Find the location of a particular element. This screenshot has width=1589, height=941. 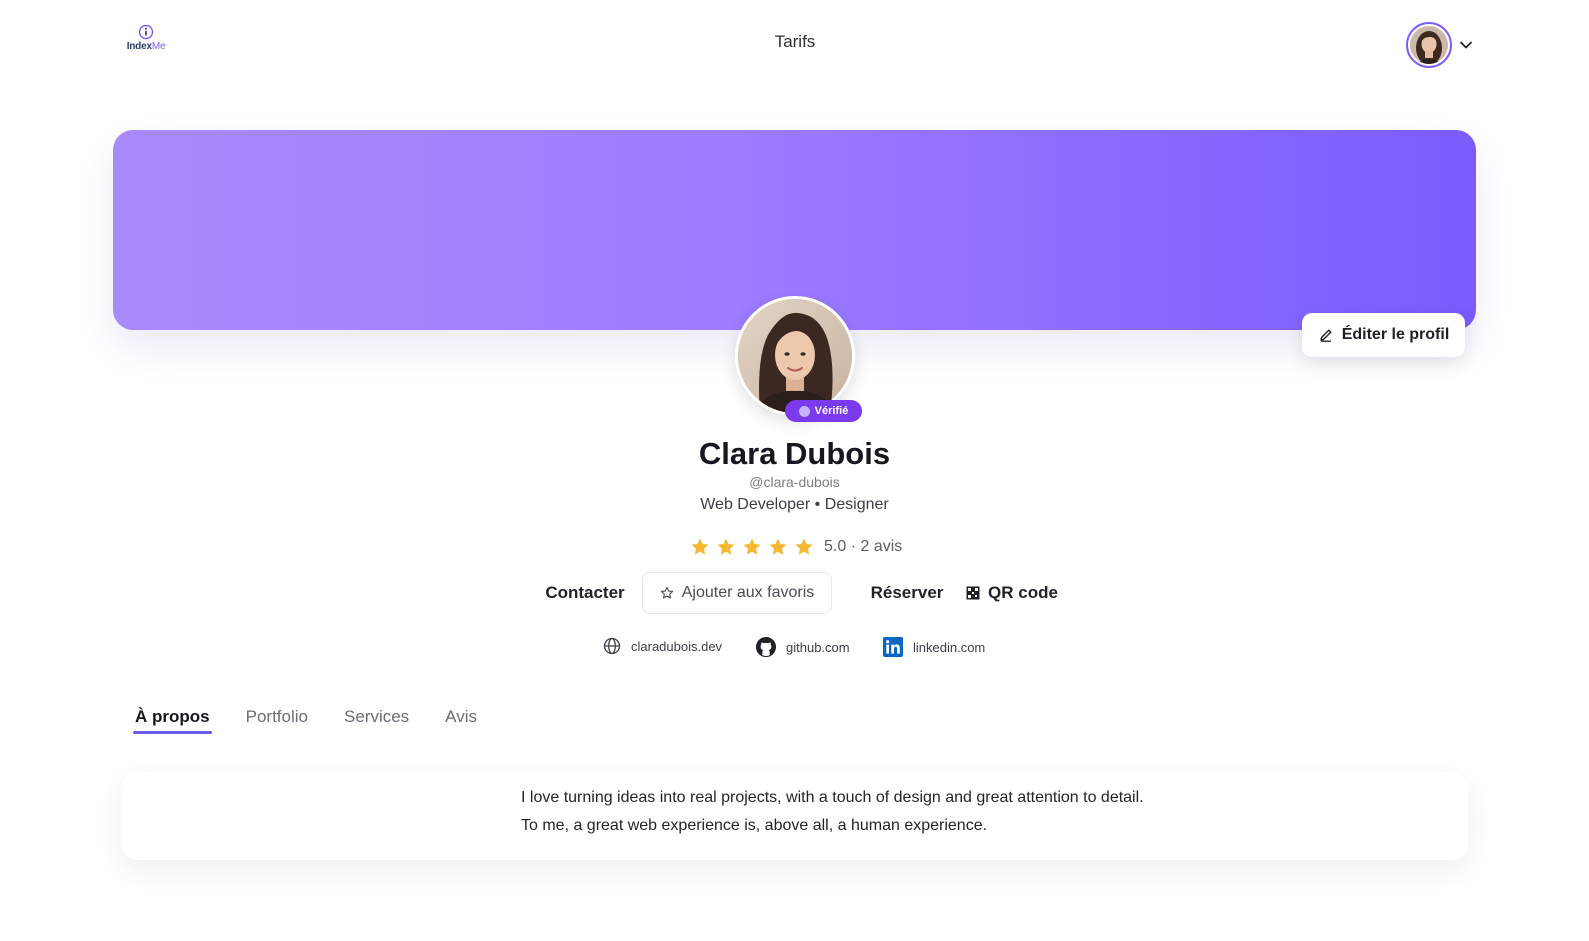

qr-code-button: QR code is located at coordinates (1012, 593).